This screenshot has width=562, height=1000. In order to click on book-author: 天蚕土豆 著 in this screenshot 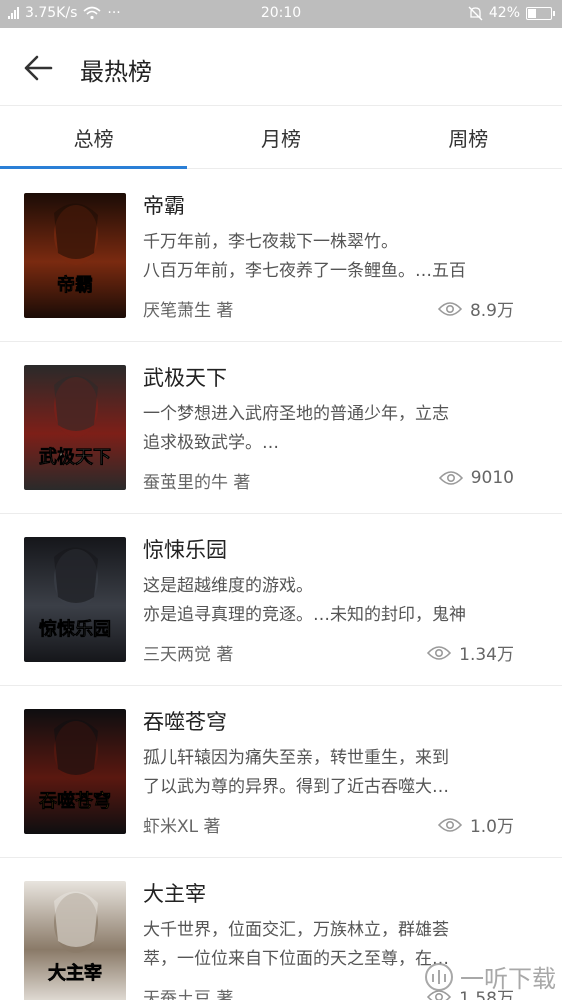, I will do `click(188, 994)`.